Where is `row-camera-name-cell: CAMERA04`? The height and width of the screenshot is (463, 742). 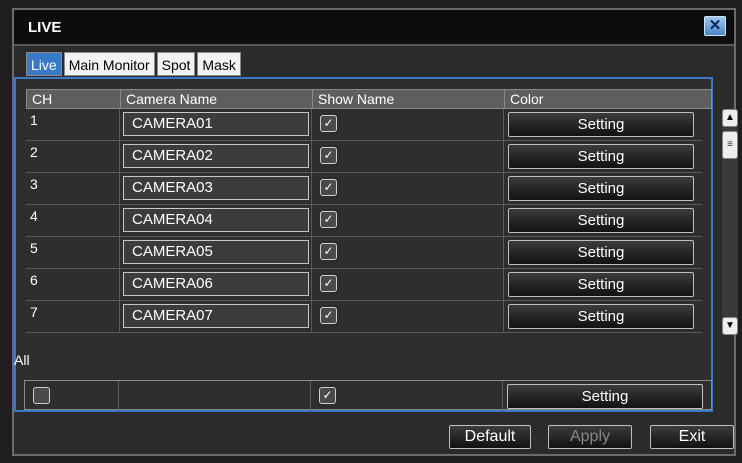 row-camera-name-cell: CAMERA04 is located at coordinates (216, 220).